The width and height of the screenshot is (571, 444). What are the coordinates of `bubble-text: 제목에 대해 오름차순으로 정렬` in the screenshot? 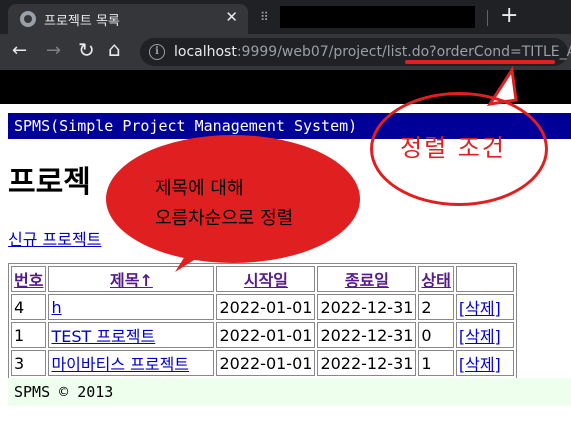 It's located at (255, 204).